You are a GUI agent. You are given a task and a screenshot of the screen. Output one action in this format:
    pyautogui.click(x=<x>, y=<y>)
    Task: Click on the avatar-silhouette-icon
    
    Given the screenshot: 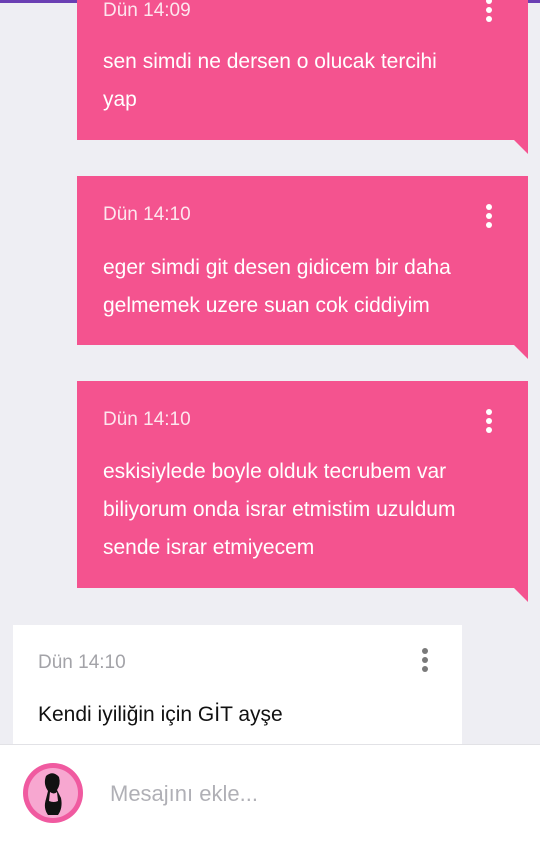 What is the action you would take?
    pyautogui.click(x=53, y=794)
    